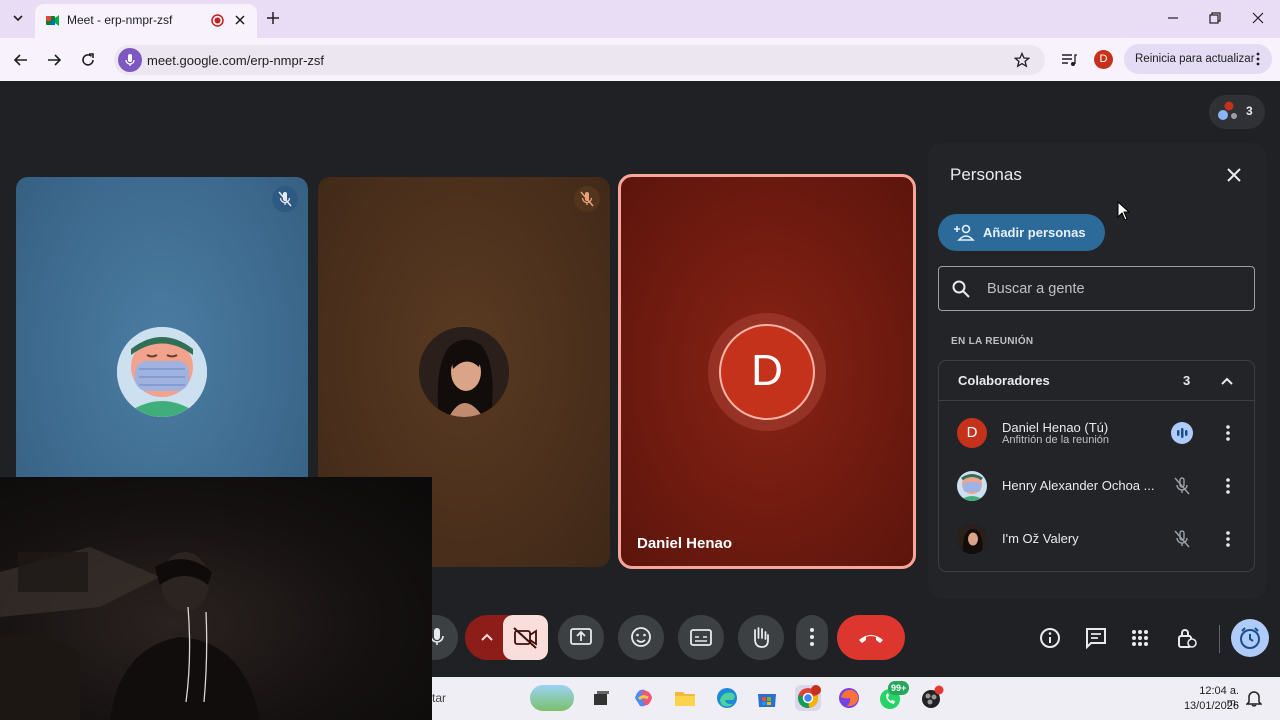 The image size is (1280, 720). Describe the element at coordinates (1258, 18) in the screenshot. I see `window-close-button` at that location.